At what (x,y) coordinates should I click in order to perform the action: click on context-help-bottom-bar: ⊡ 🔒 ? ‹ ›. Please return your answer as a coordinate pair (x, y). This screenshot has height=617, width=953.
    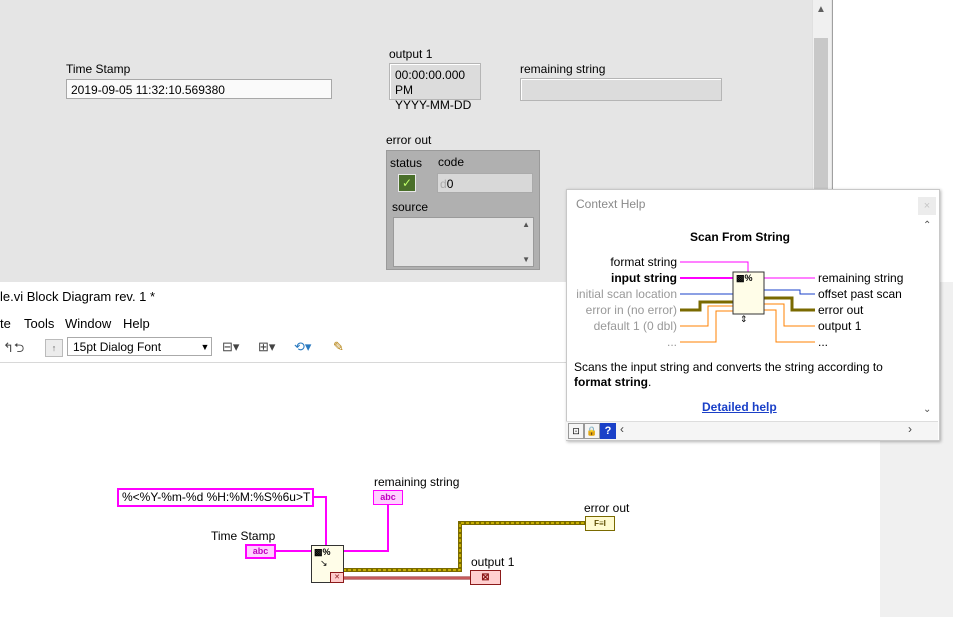
    Looking at the image, I should click on (752, 430).